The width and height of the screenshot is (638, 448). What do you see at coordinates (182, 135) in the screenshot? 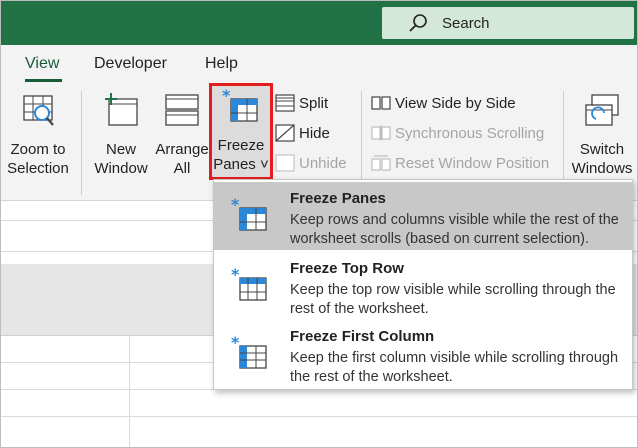
I see `arrange-all-button: Arrange All` at bounding box center [182, 135].